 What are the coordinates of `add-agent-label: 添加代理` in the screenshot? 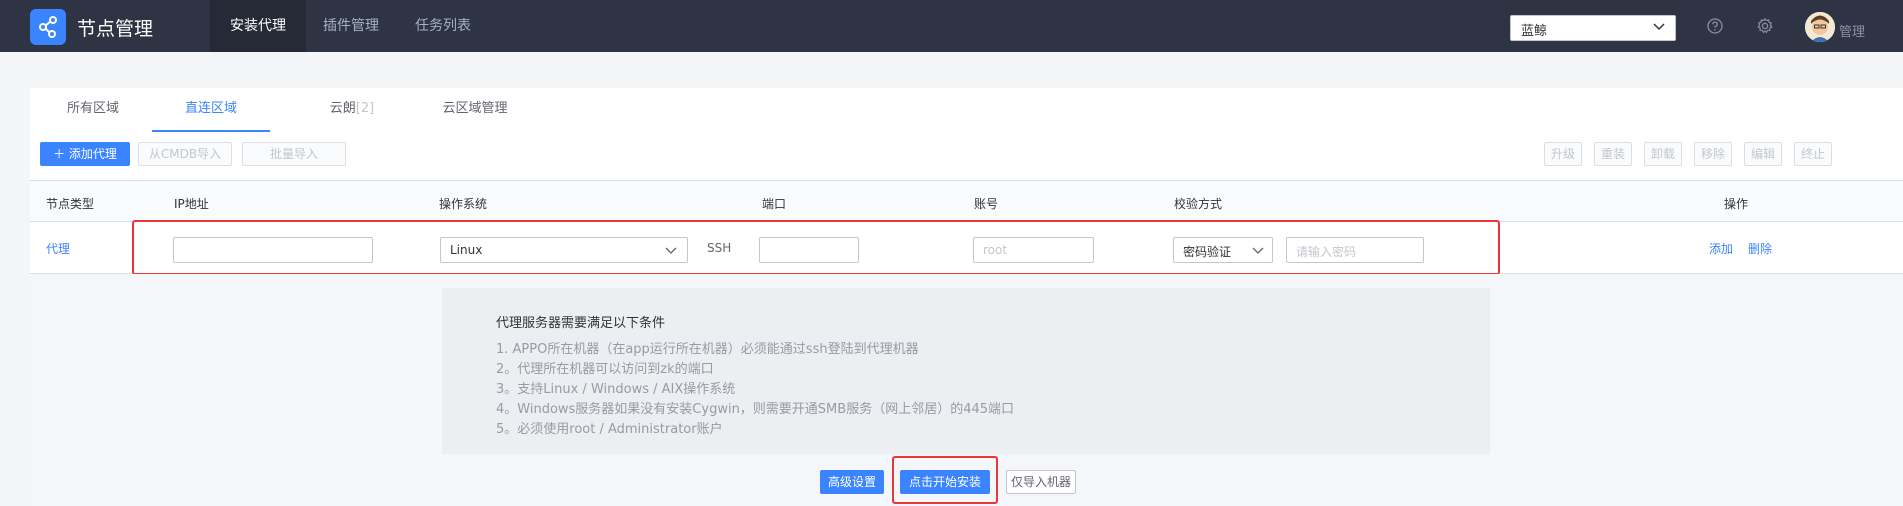 It's located at (92, 154).